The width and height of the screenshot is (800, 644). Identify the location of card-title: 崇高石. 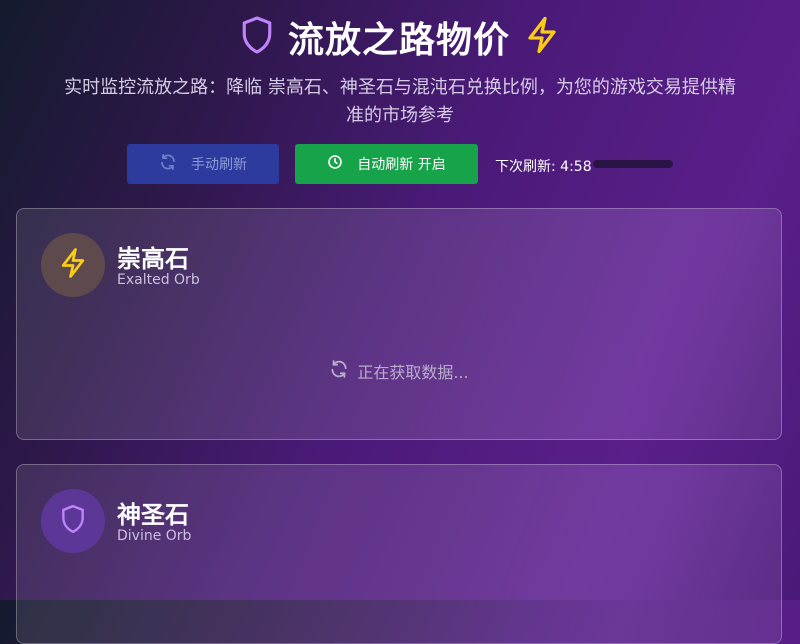
(153, 259).